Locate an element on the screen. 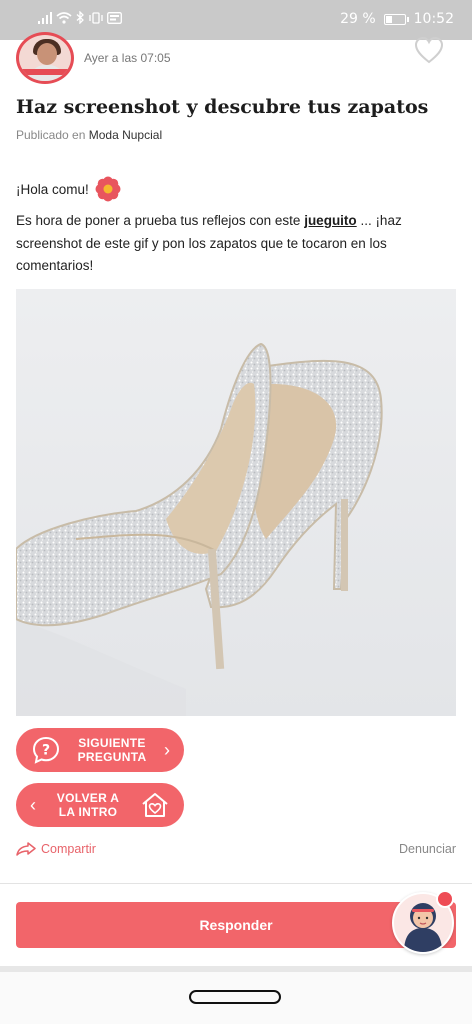 This screenshot has height=1024, width=472. divider is located at coordinates (236, 883).